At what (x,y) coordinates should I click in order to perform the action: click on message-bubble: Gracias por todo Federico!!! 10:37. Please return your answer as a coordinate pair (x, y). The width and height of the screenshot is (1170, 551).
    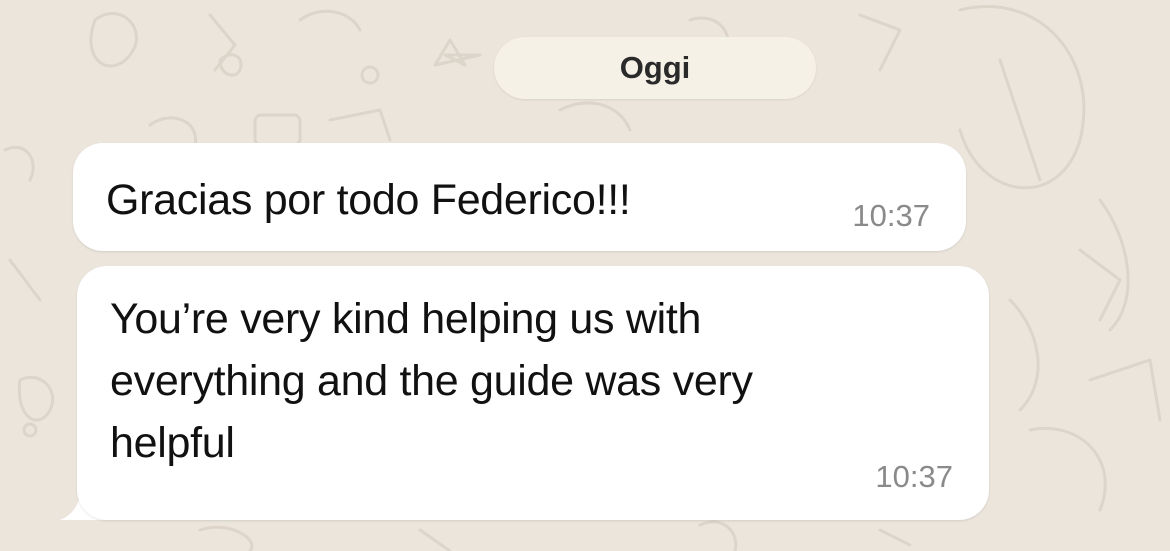
    Looking at the image, I should click on (519, 197).